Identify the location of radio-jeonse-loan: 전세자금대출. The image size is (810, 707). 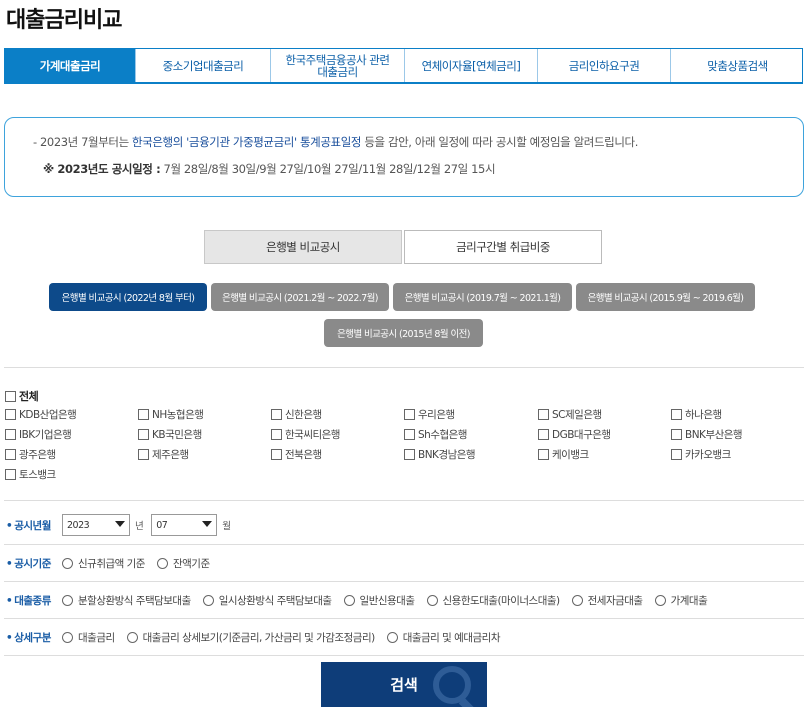
(607, 600).